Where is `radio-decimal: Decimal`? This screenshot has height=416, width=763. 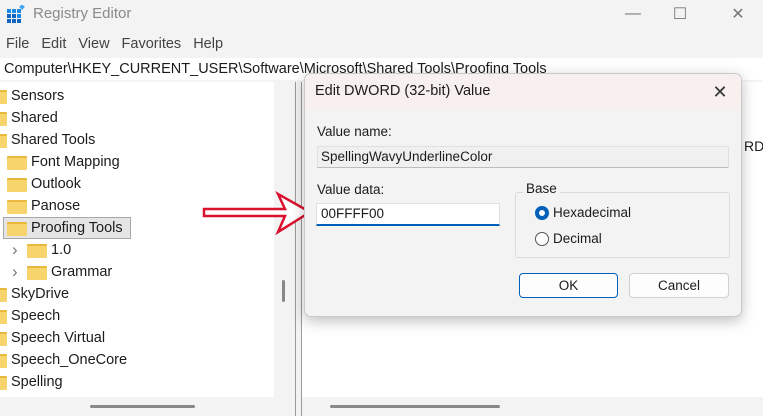
radio-decimal: Decimal is located at coordinates (568, 238).